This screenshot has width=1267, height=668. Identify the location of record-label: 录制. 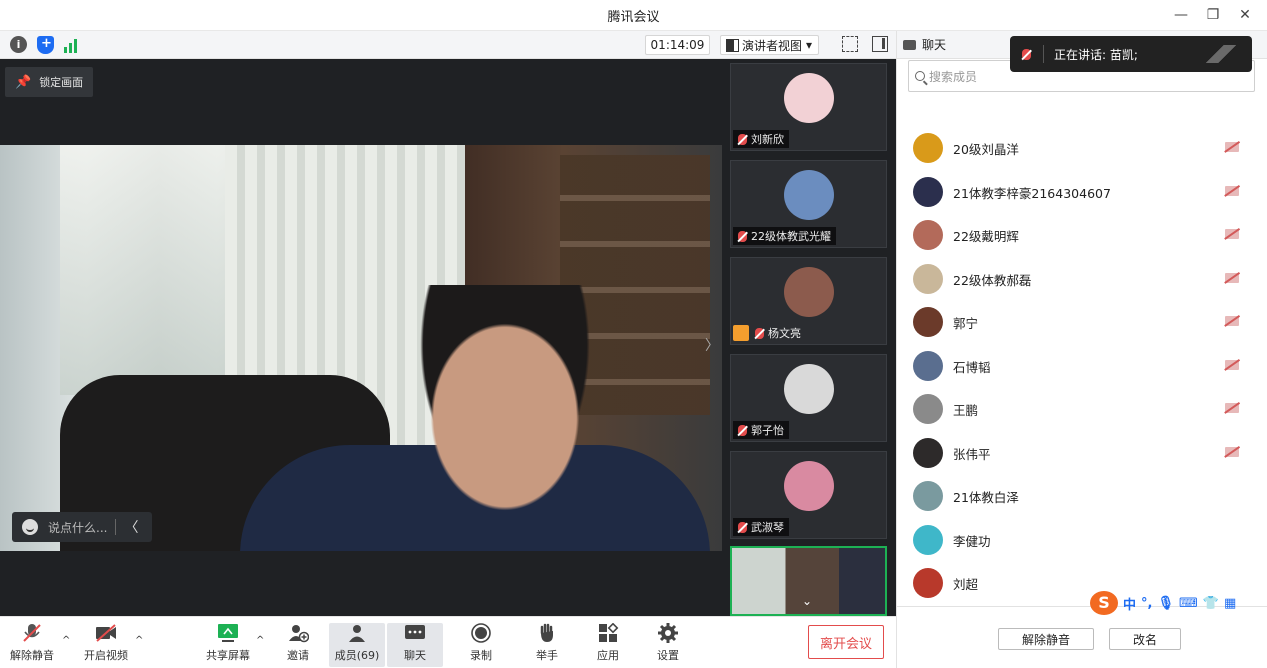
(481, 655).